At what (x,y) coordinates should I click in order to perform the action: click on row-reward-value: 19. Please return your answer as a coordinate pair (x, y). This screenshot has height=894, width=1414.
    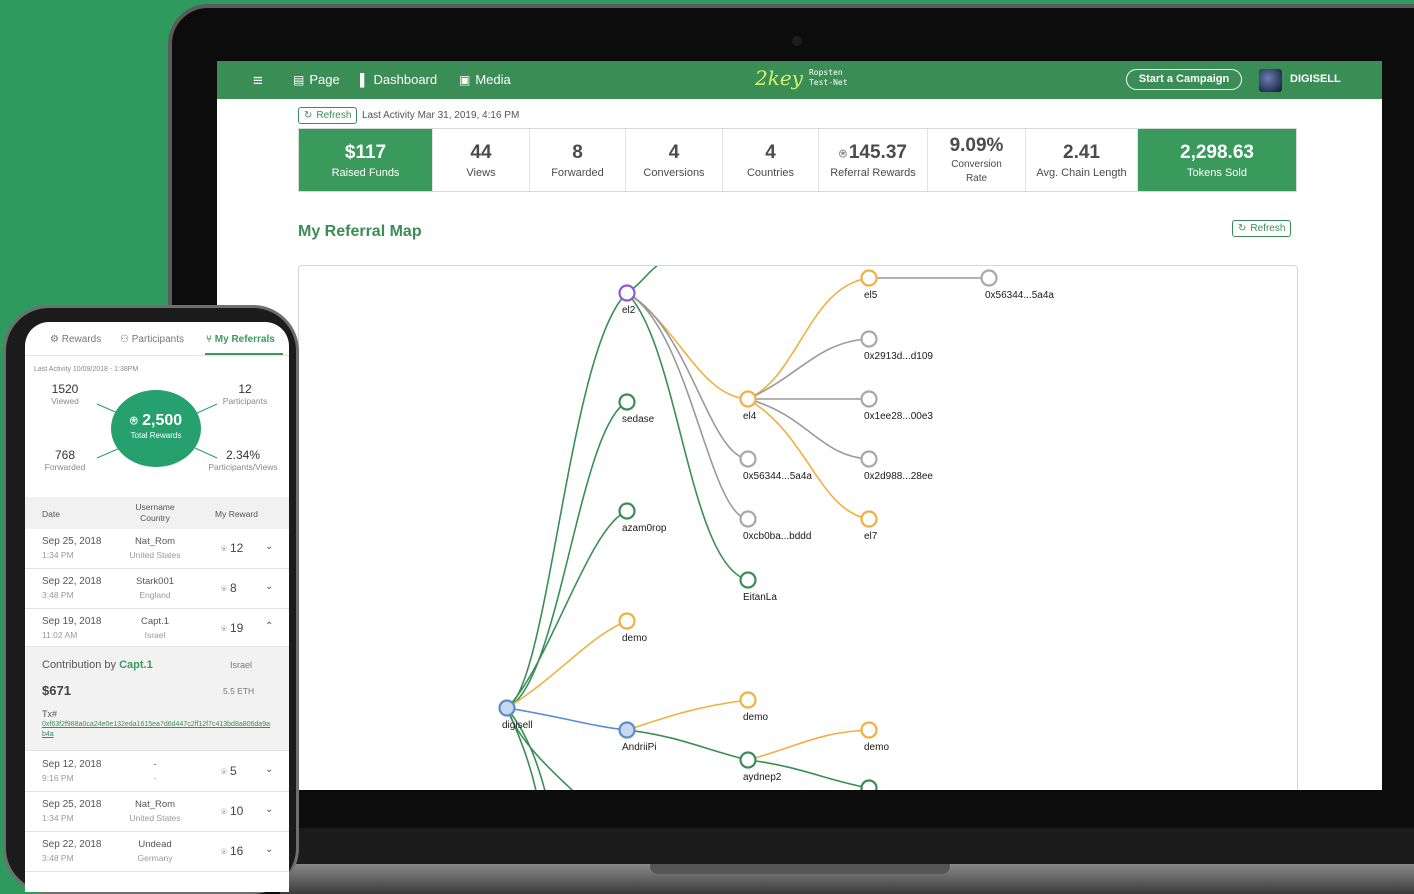
    Looking at the image, I should click on (237, 628).